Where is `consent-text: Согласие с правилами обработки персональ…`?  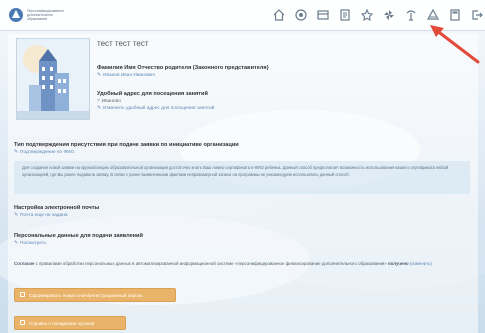
consent-text: Согласие с правилами обработки персональ… is located at coordinates (242, 263).